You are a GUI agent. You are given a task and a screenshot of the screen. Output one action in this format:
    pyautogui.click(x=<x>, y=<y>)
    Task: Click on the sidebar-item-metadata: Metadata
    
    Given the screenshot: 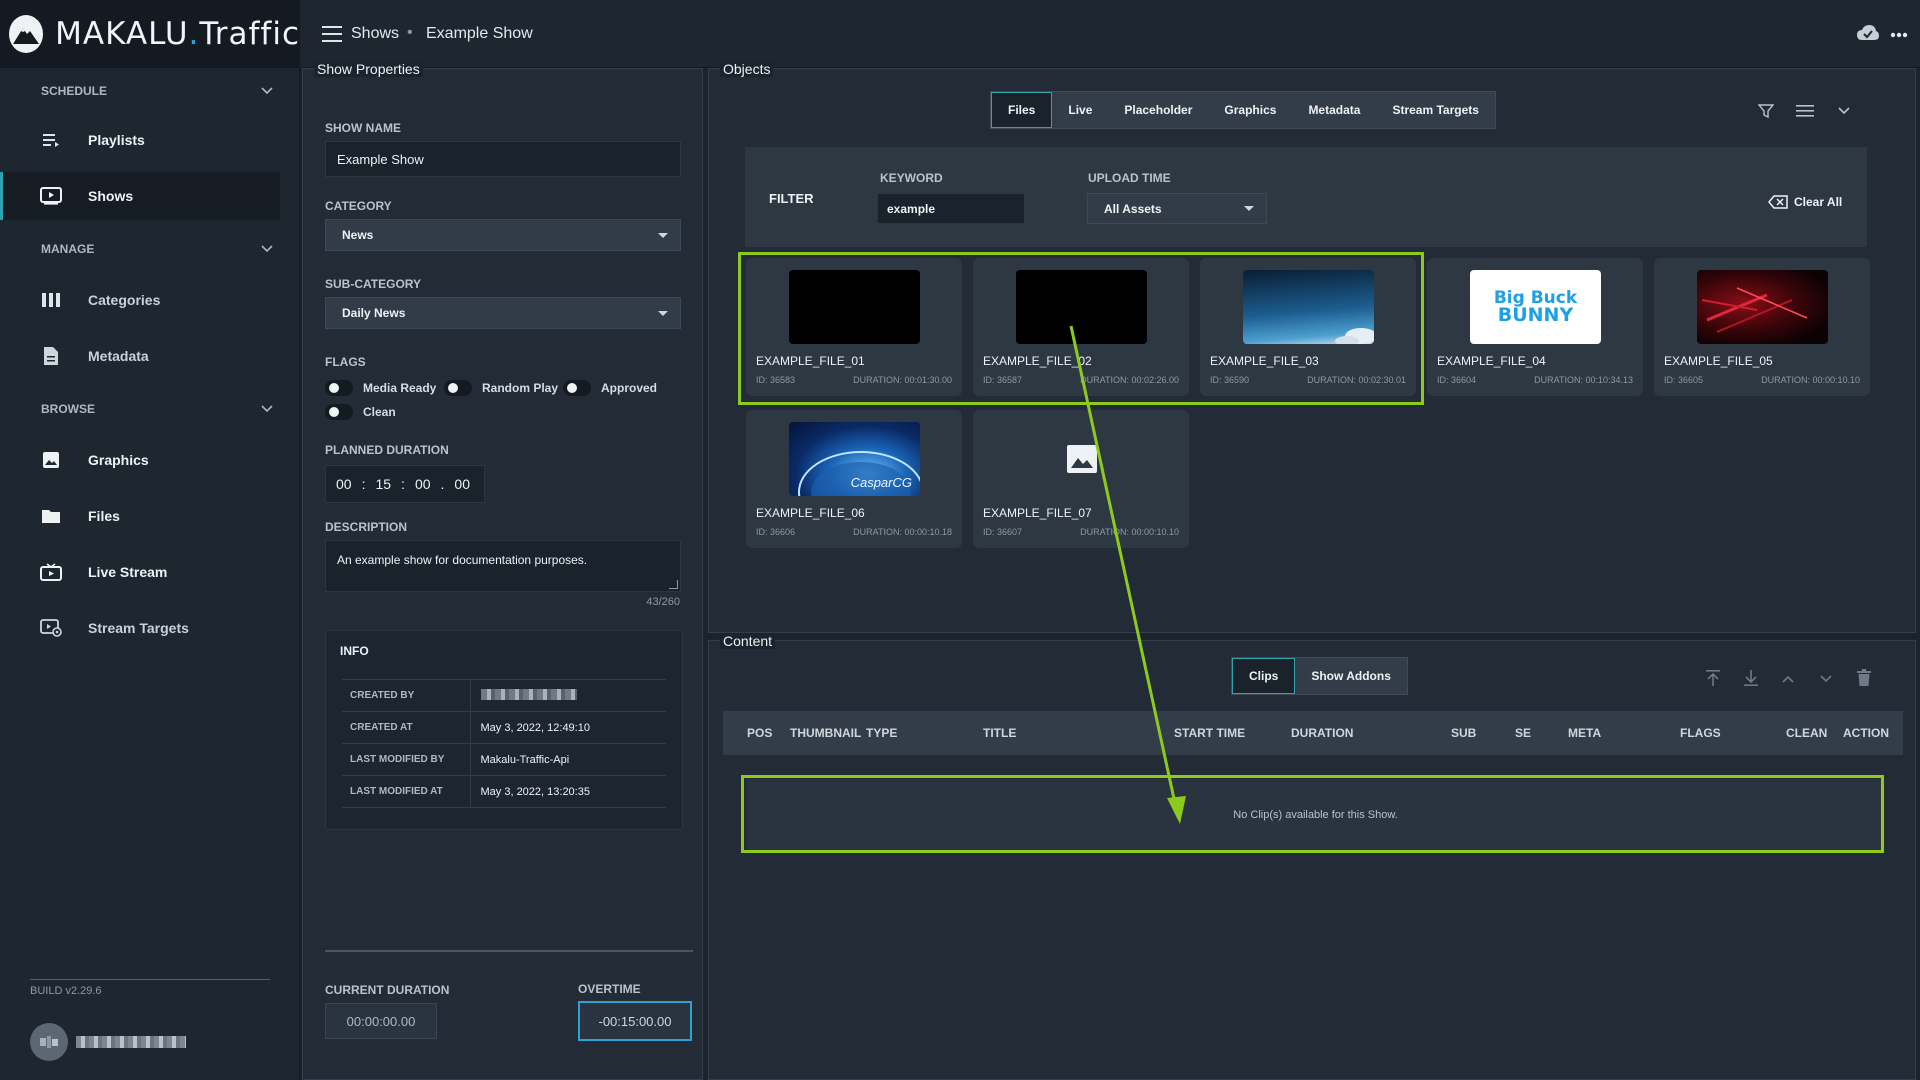 What is the action you would take?
    pyautogui.click(x=140, y=356)
    